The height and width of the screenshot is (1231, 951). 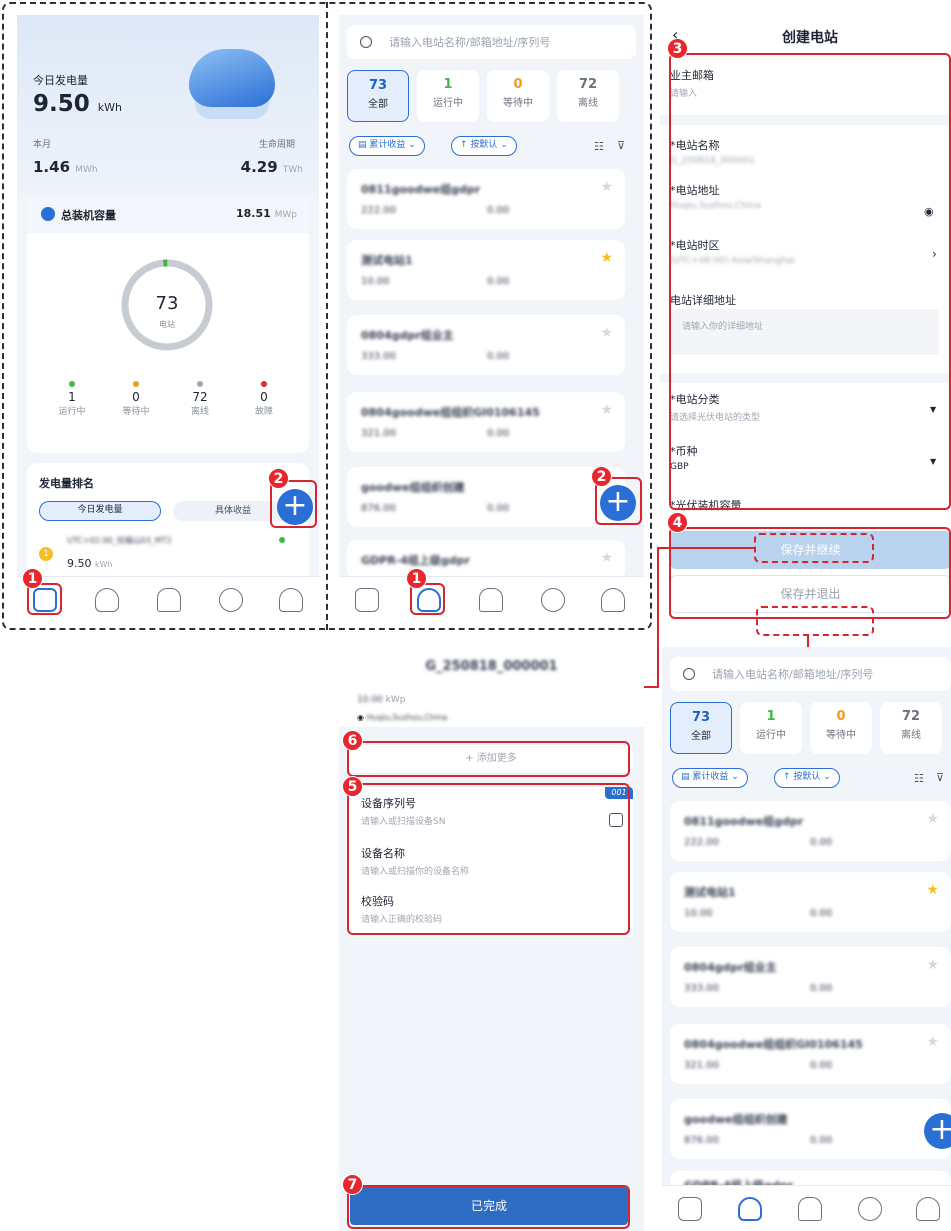 I want to click on device-capacity: 10.00 kWp, so click(x=381, y=700).